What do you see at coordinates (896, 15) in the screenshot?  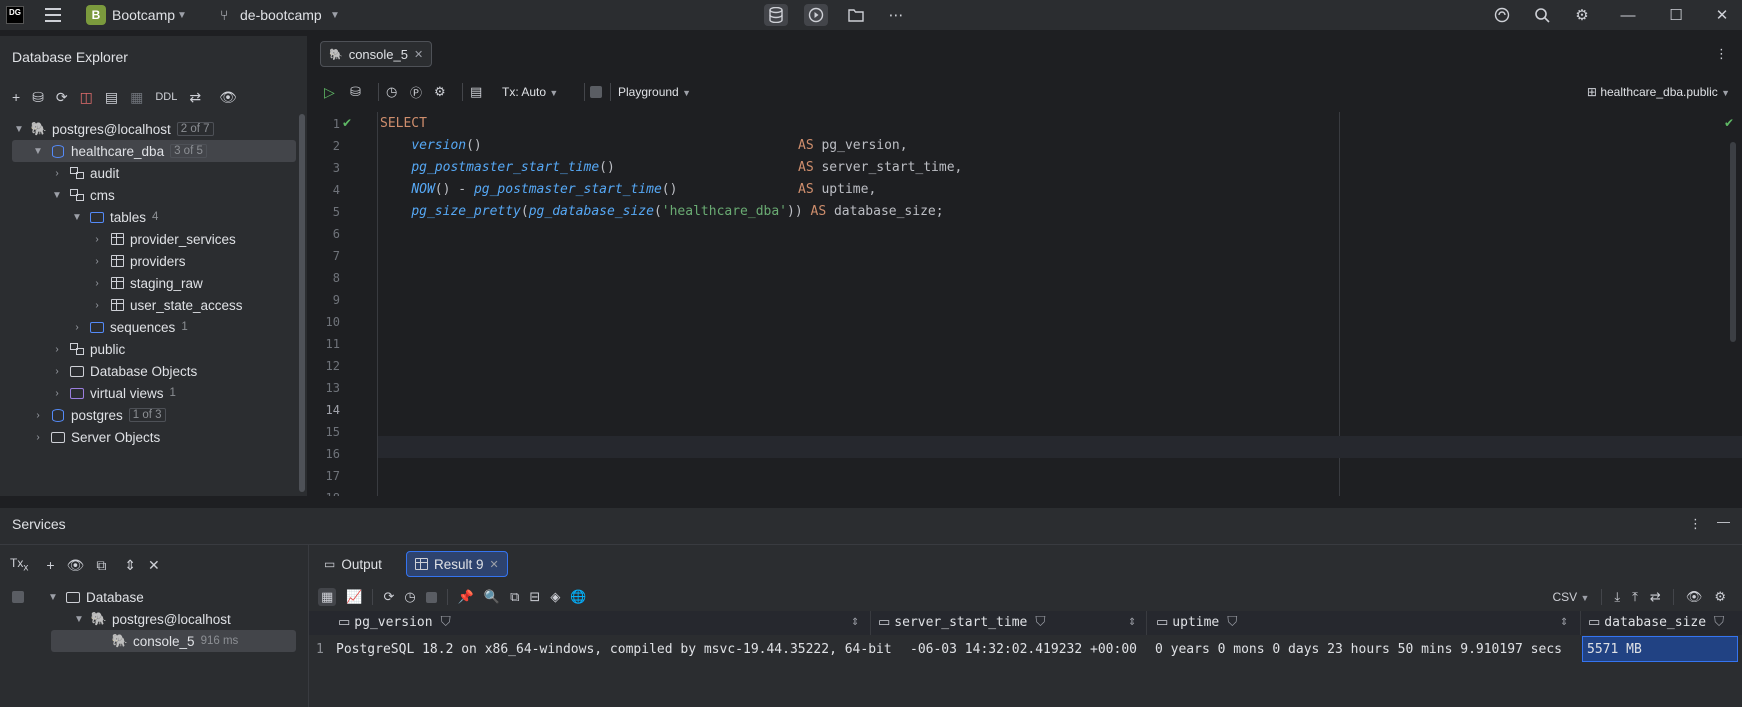 I see `more-icon: ⋯` at bounding box center [896, 15].